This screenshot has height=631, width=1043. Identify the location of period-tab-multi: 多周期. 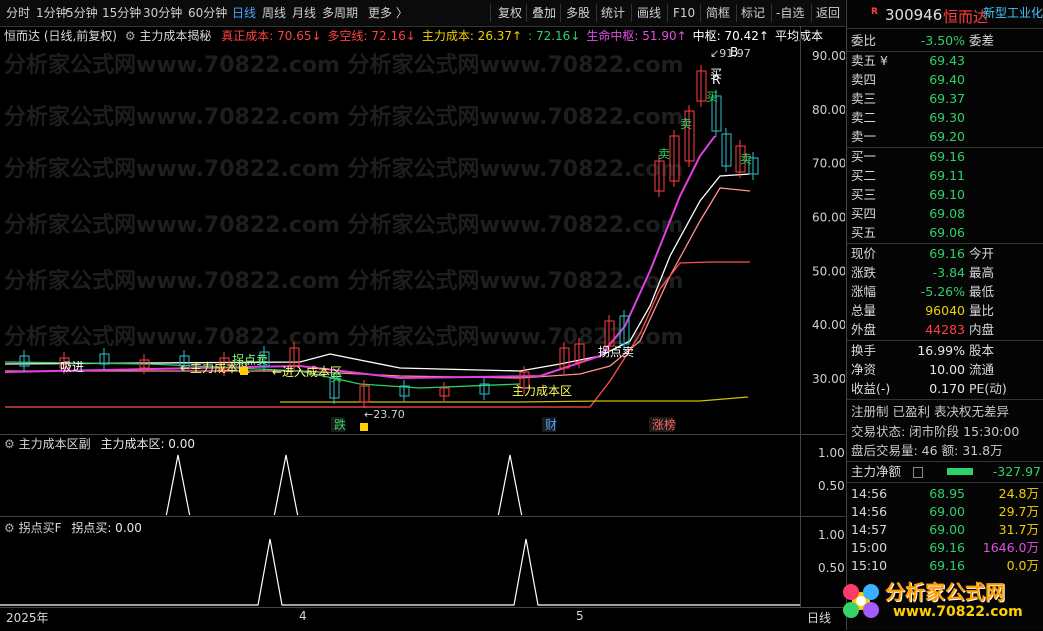
(340, 13).